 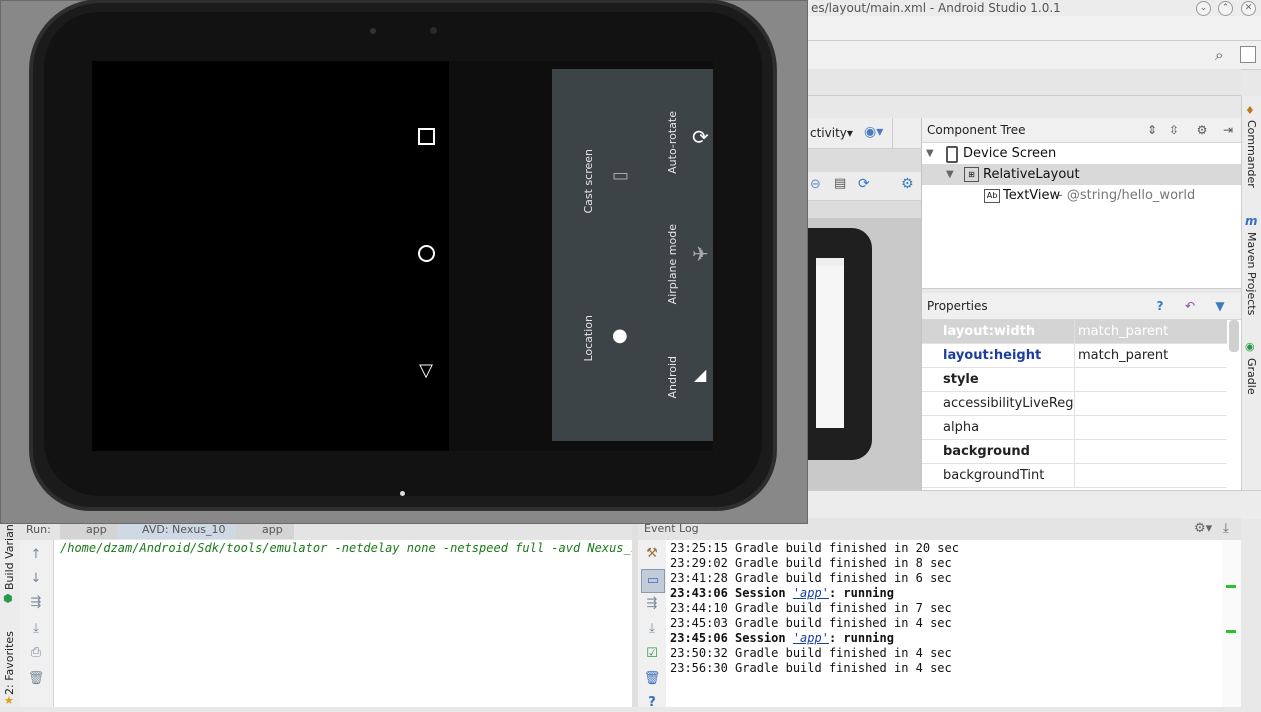 What do you see at coordinates (36, 555) in the screenshot?
I see `arrow-up-icon: ↑` at bounding box center [36, 555].